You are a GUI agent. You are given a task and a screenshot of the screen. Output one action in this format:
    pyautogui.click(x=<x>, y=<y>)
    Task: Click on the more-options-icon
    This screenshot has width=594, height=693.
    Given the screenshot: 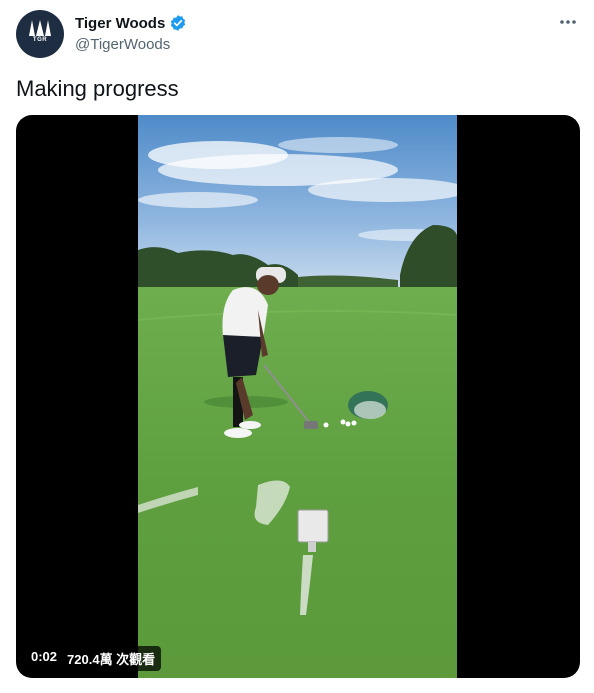 What is the action you would take?
    pyautogui.click(x=568, y=22)
    